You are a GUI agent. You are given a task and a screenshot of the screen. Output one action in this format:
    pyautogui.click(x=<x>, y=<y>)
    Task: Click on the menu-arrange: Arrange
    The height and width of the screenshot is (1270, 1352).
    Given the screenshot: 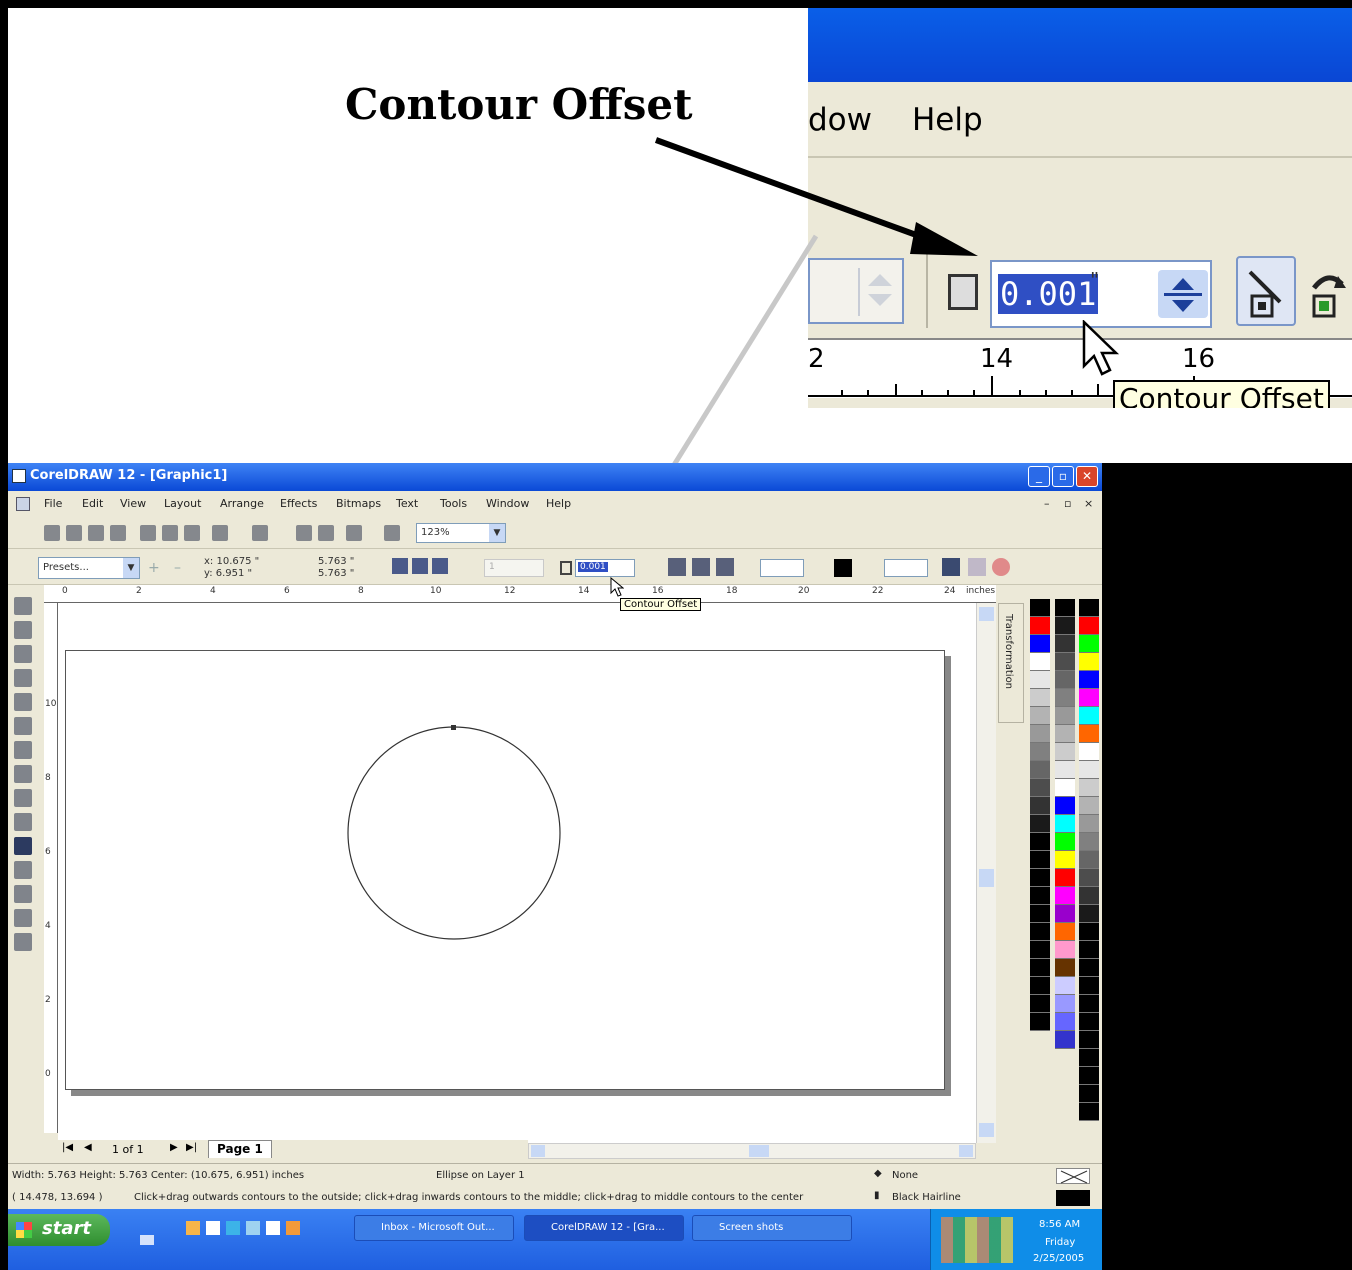 What is the action you would take?
    pyautogui.click(x=242, y=503)
    